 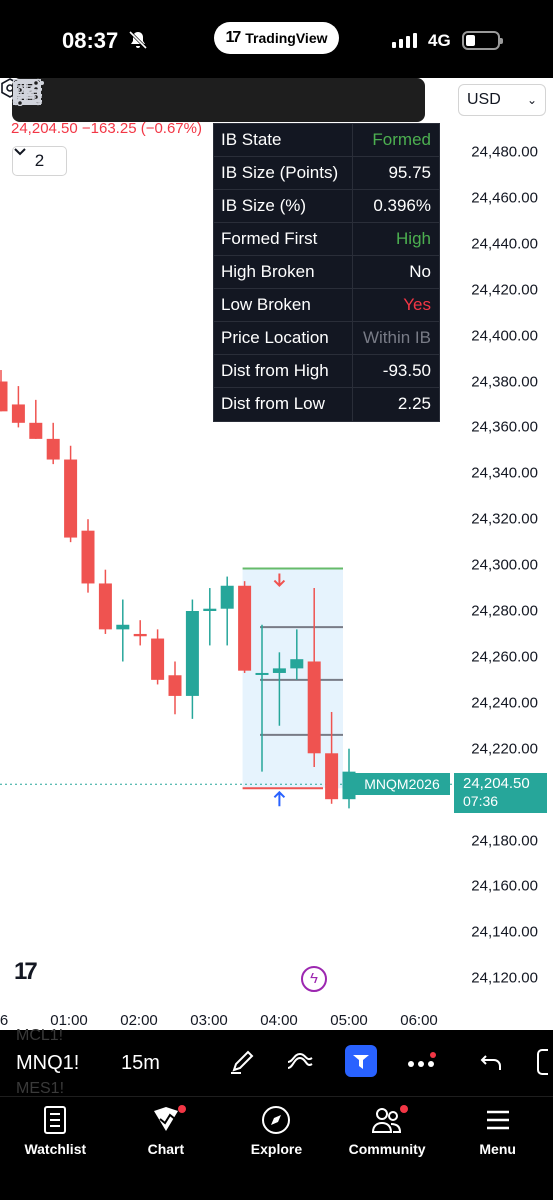 I want to click on ib-table-key: Low Broken, so click(x=283, y=305).